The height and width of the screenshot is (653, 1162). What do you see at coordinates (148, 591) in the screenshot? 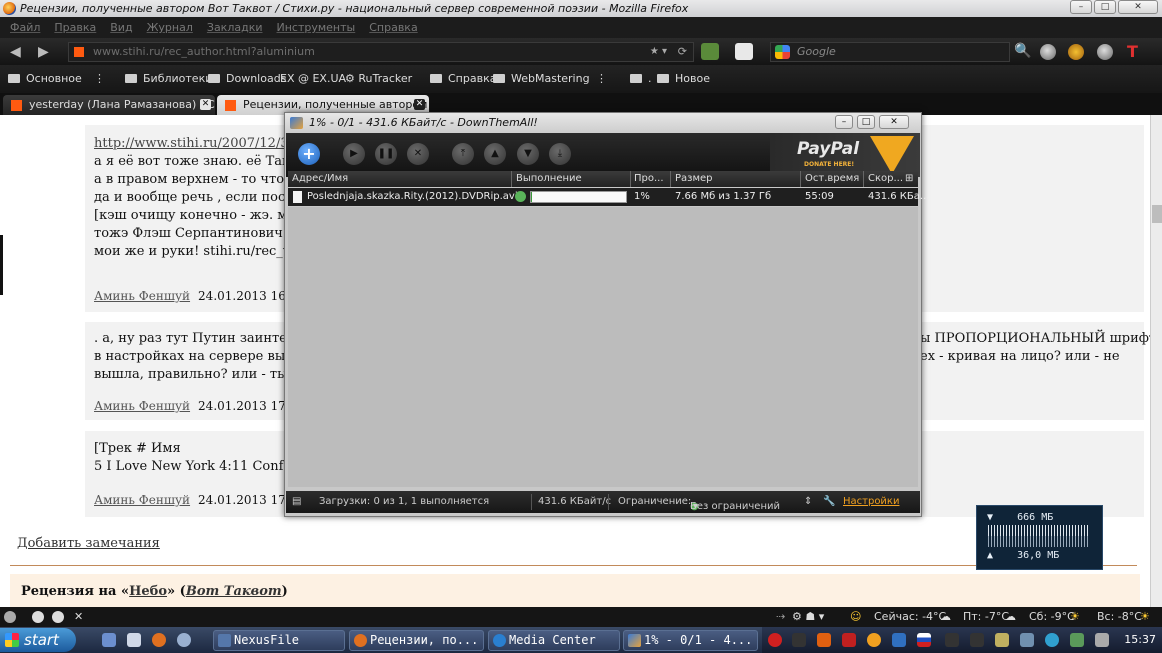
I see `review-work-link: Небо` at bounding box center [148, 591].